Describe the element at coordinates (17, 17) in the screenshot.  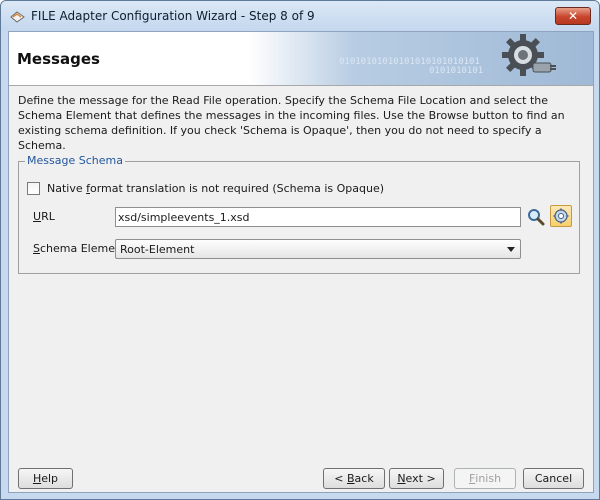
I see `adapter-wizard-icon` at that location.